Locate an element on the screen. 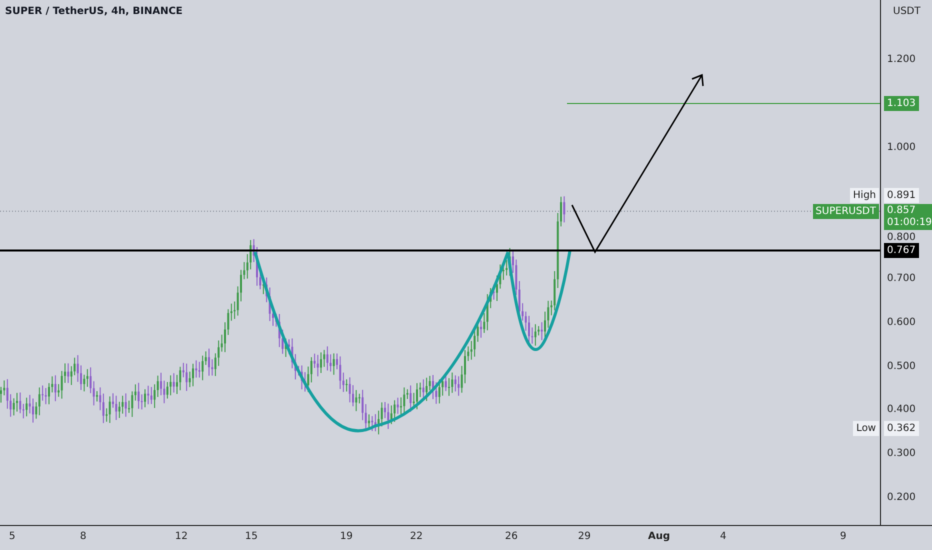 The width and height of the screenshot is (932, 550). price-tick-label: 0.700 is located at coordinates (901, 278).